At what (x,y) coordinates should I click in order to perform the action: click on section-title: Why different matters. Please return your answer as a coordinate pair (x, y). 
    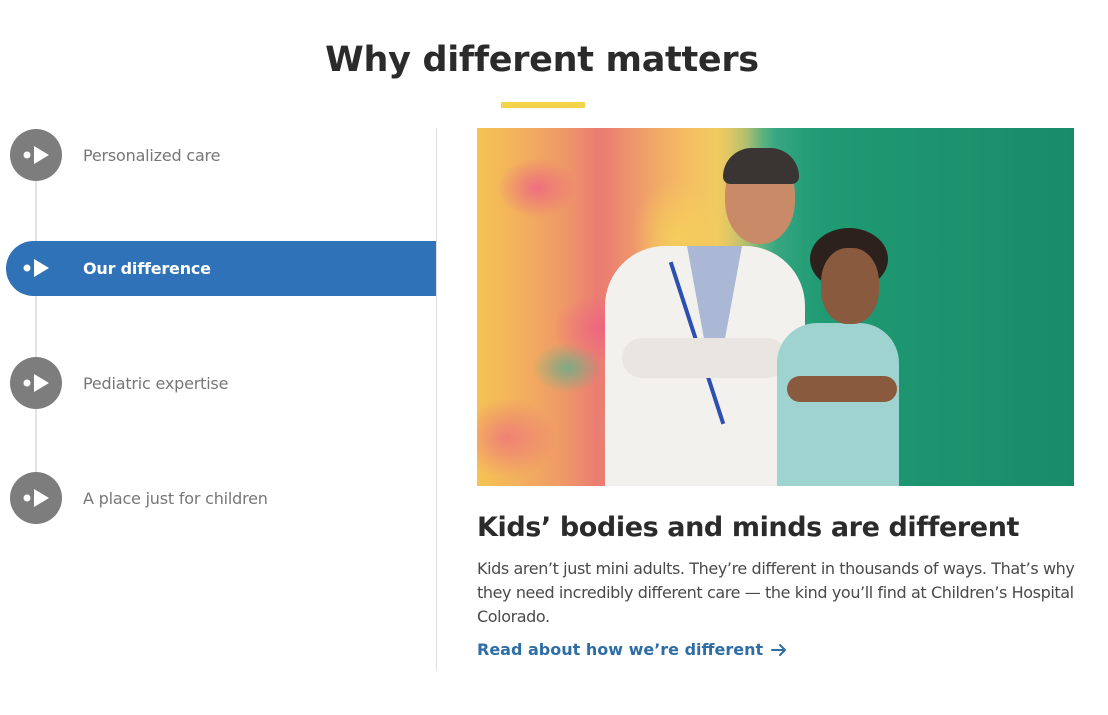
    Looking at the image, I should click on (542, 60).